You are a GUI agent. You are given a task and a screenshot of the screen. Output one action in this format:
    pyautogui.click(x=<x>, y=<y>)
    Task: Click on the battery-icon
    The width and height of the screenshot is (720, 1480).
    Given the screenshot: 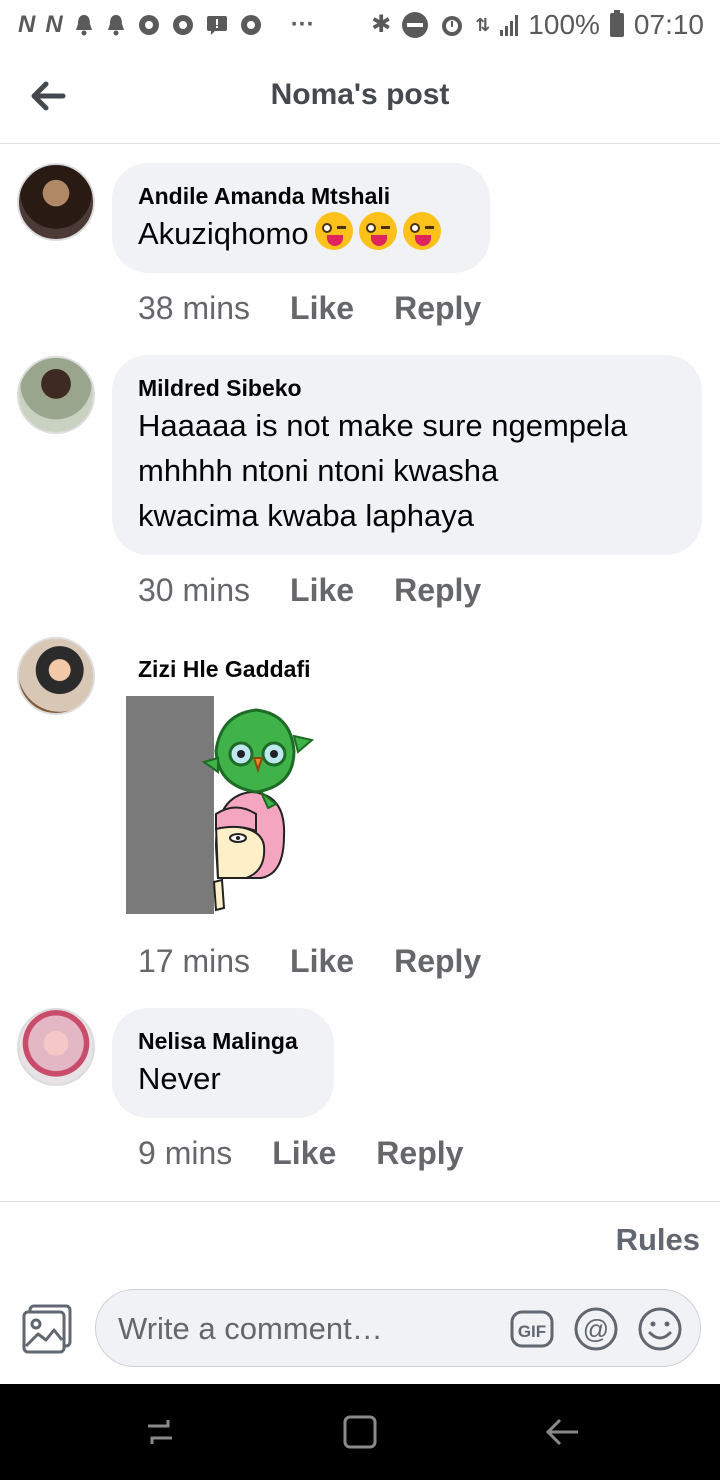 What is the action you would take?
    pyautogui.click(x=616, y=23)
    